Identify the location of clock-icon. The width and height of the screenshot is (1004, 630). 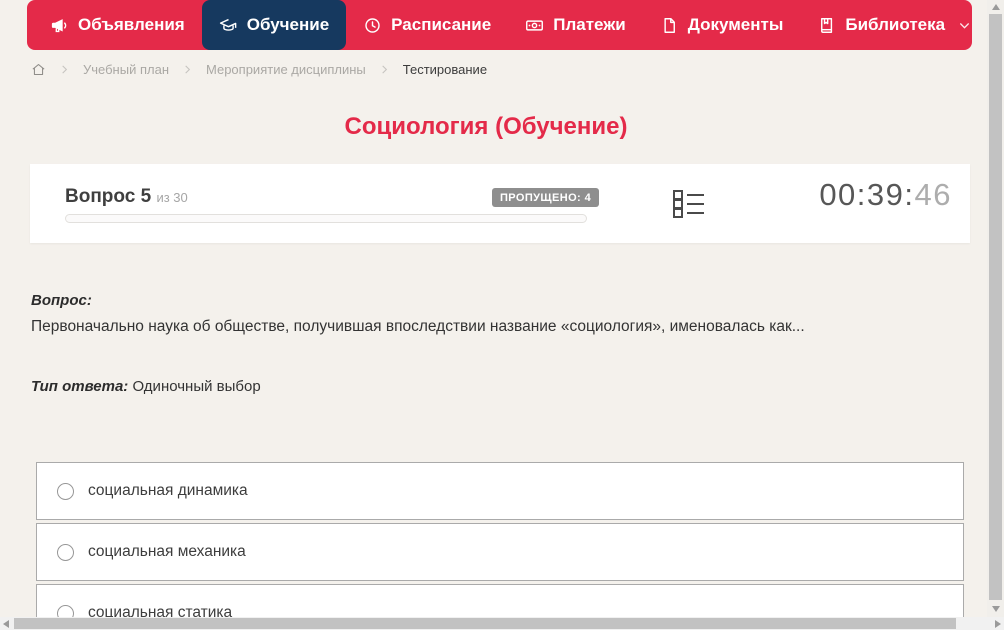
(372, 25).